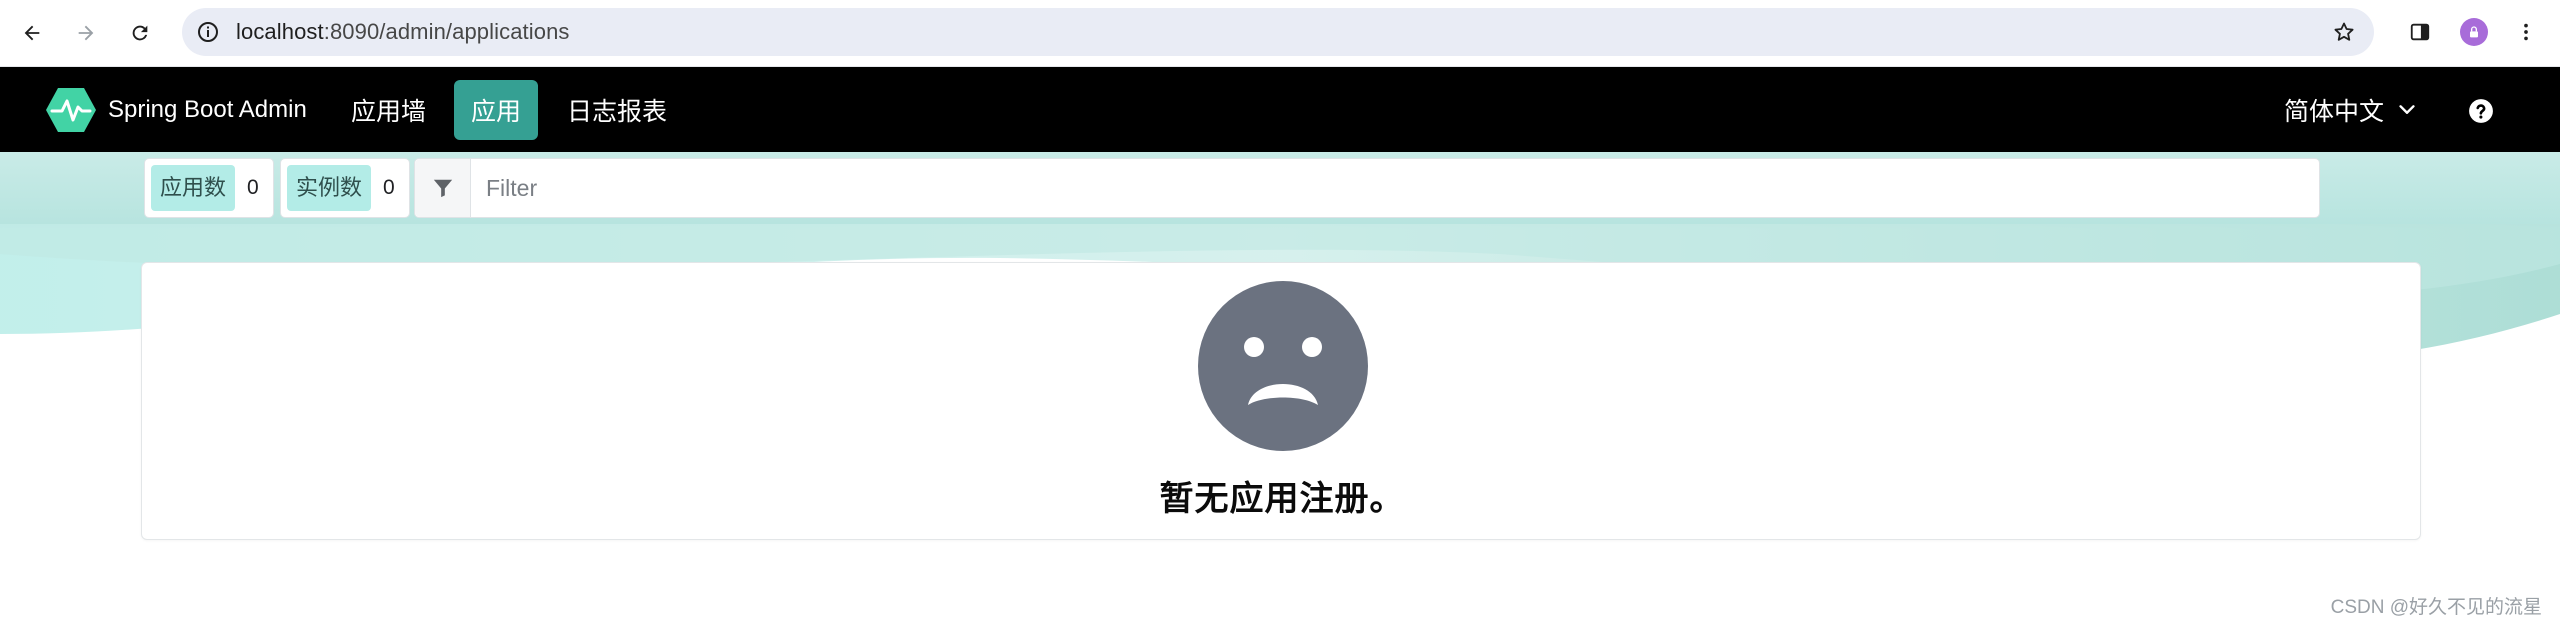  Describe the element at coordinates (1394, 188) in the screenshot. I see `filter-input` at that location.